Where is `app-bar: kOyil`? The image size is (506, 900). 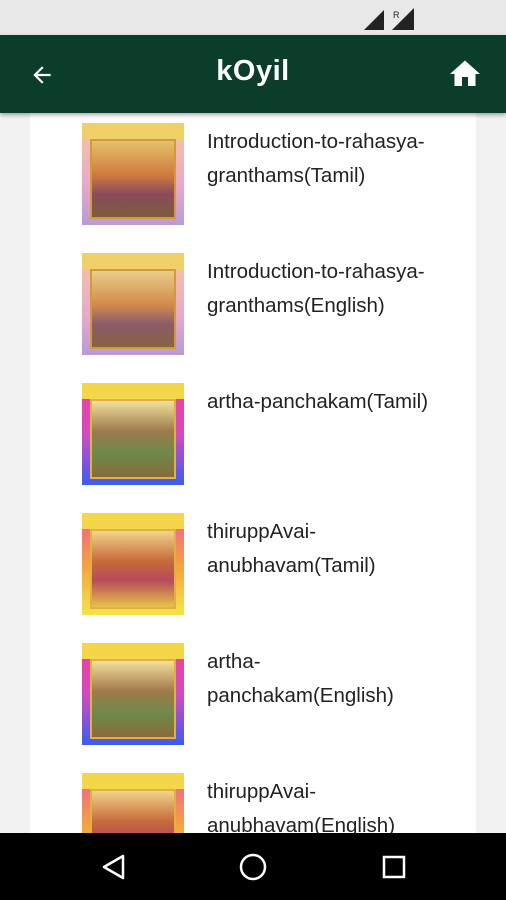 app-bar: kOyil is located at coordinates (253, 74).